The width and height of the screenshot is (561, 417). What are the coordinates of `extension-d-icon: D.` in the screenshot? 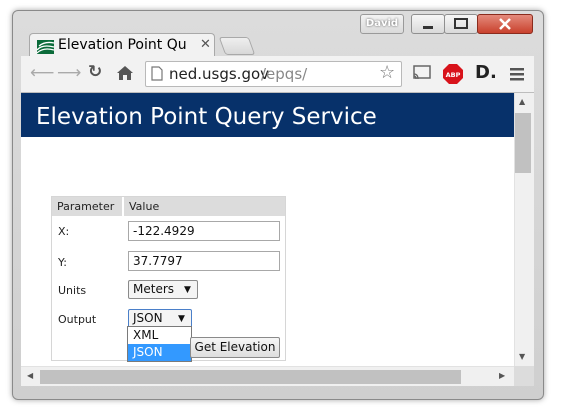 It's located at (486, 72).